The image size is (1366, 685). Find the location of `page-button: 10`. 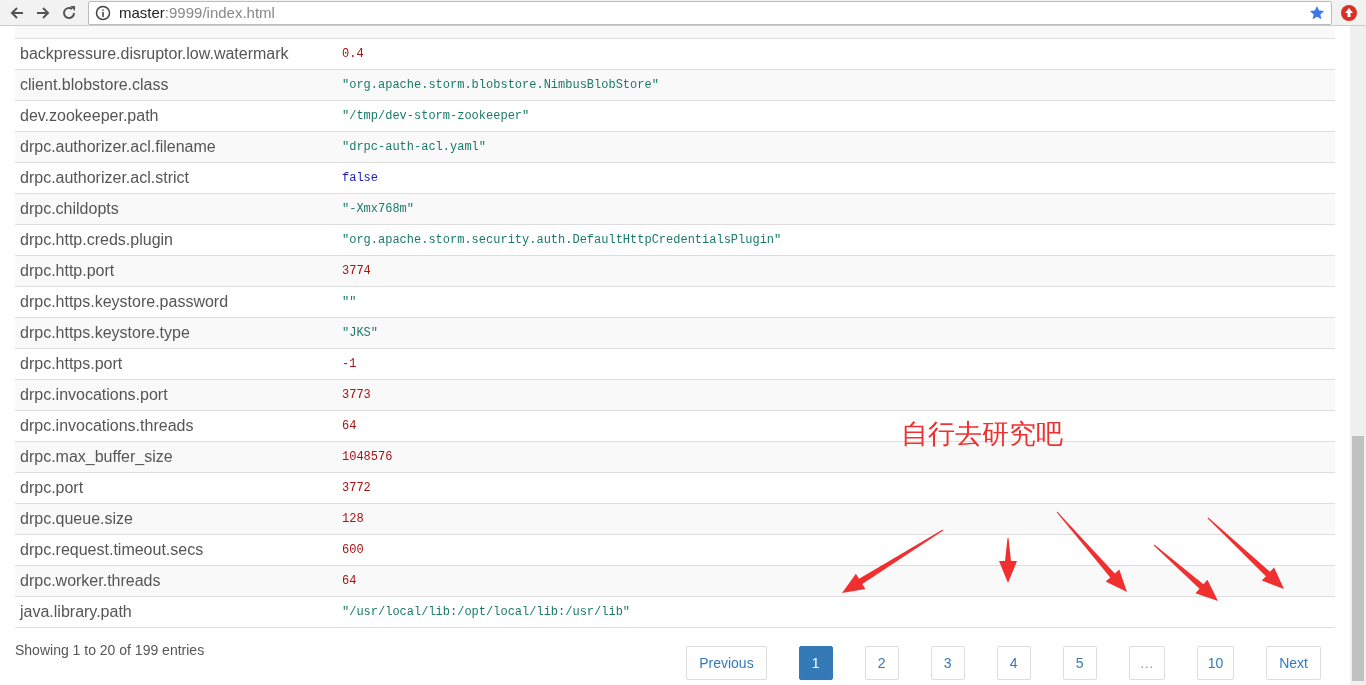

page-button: 10 is located at coordinates (1215, 663).